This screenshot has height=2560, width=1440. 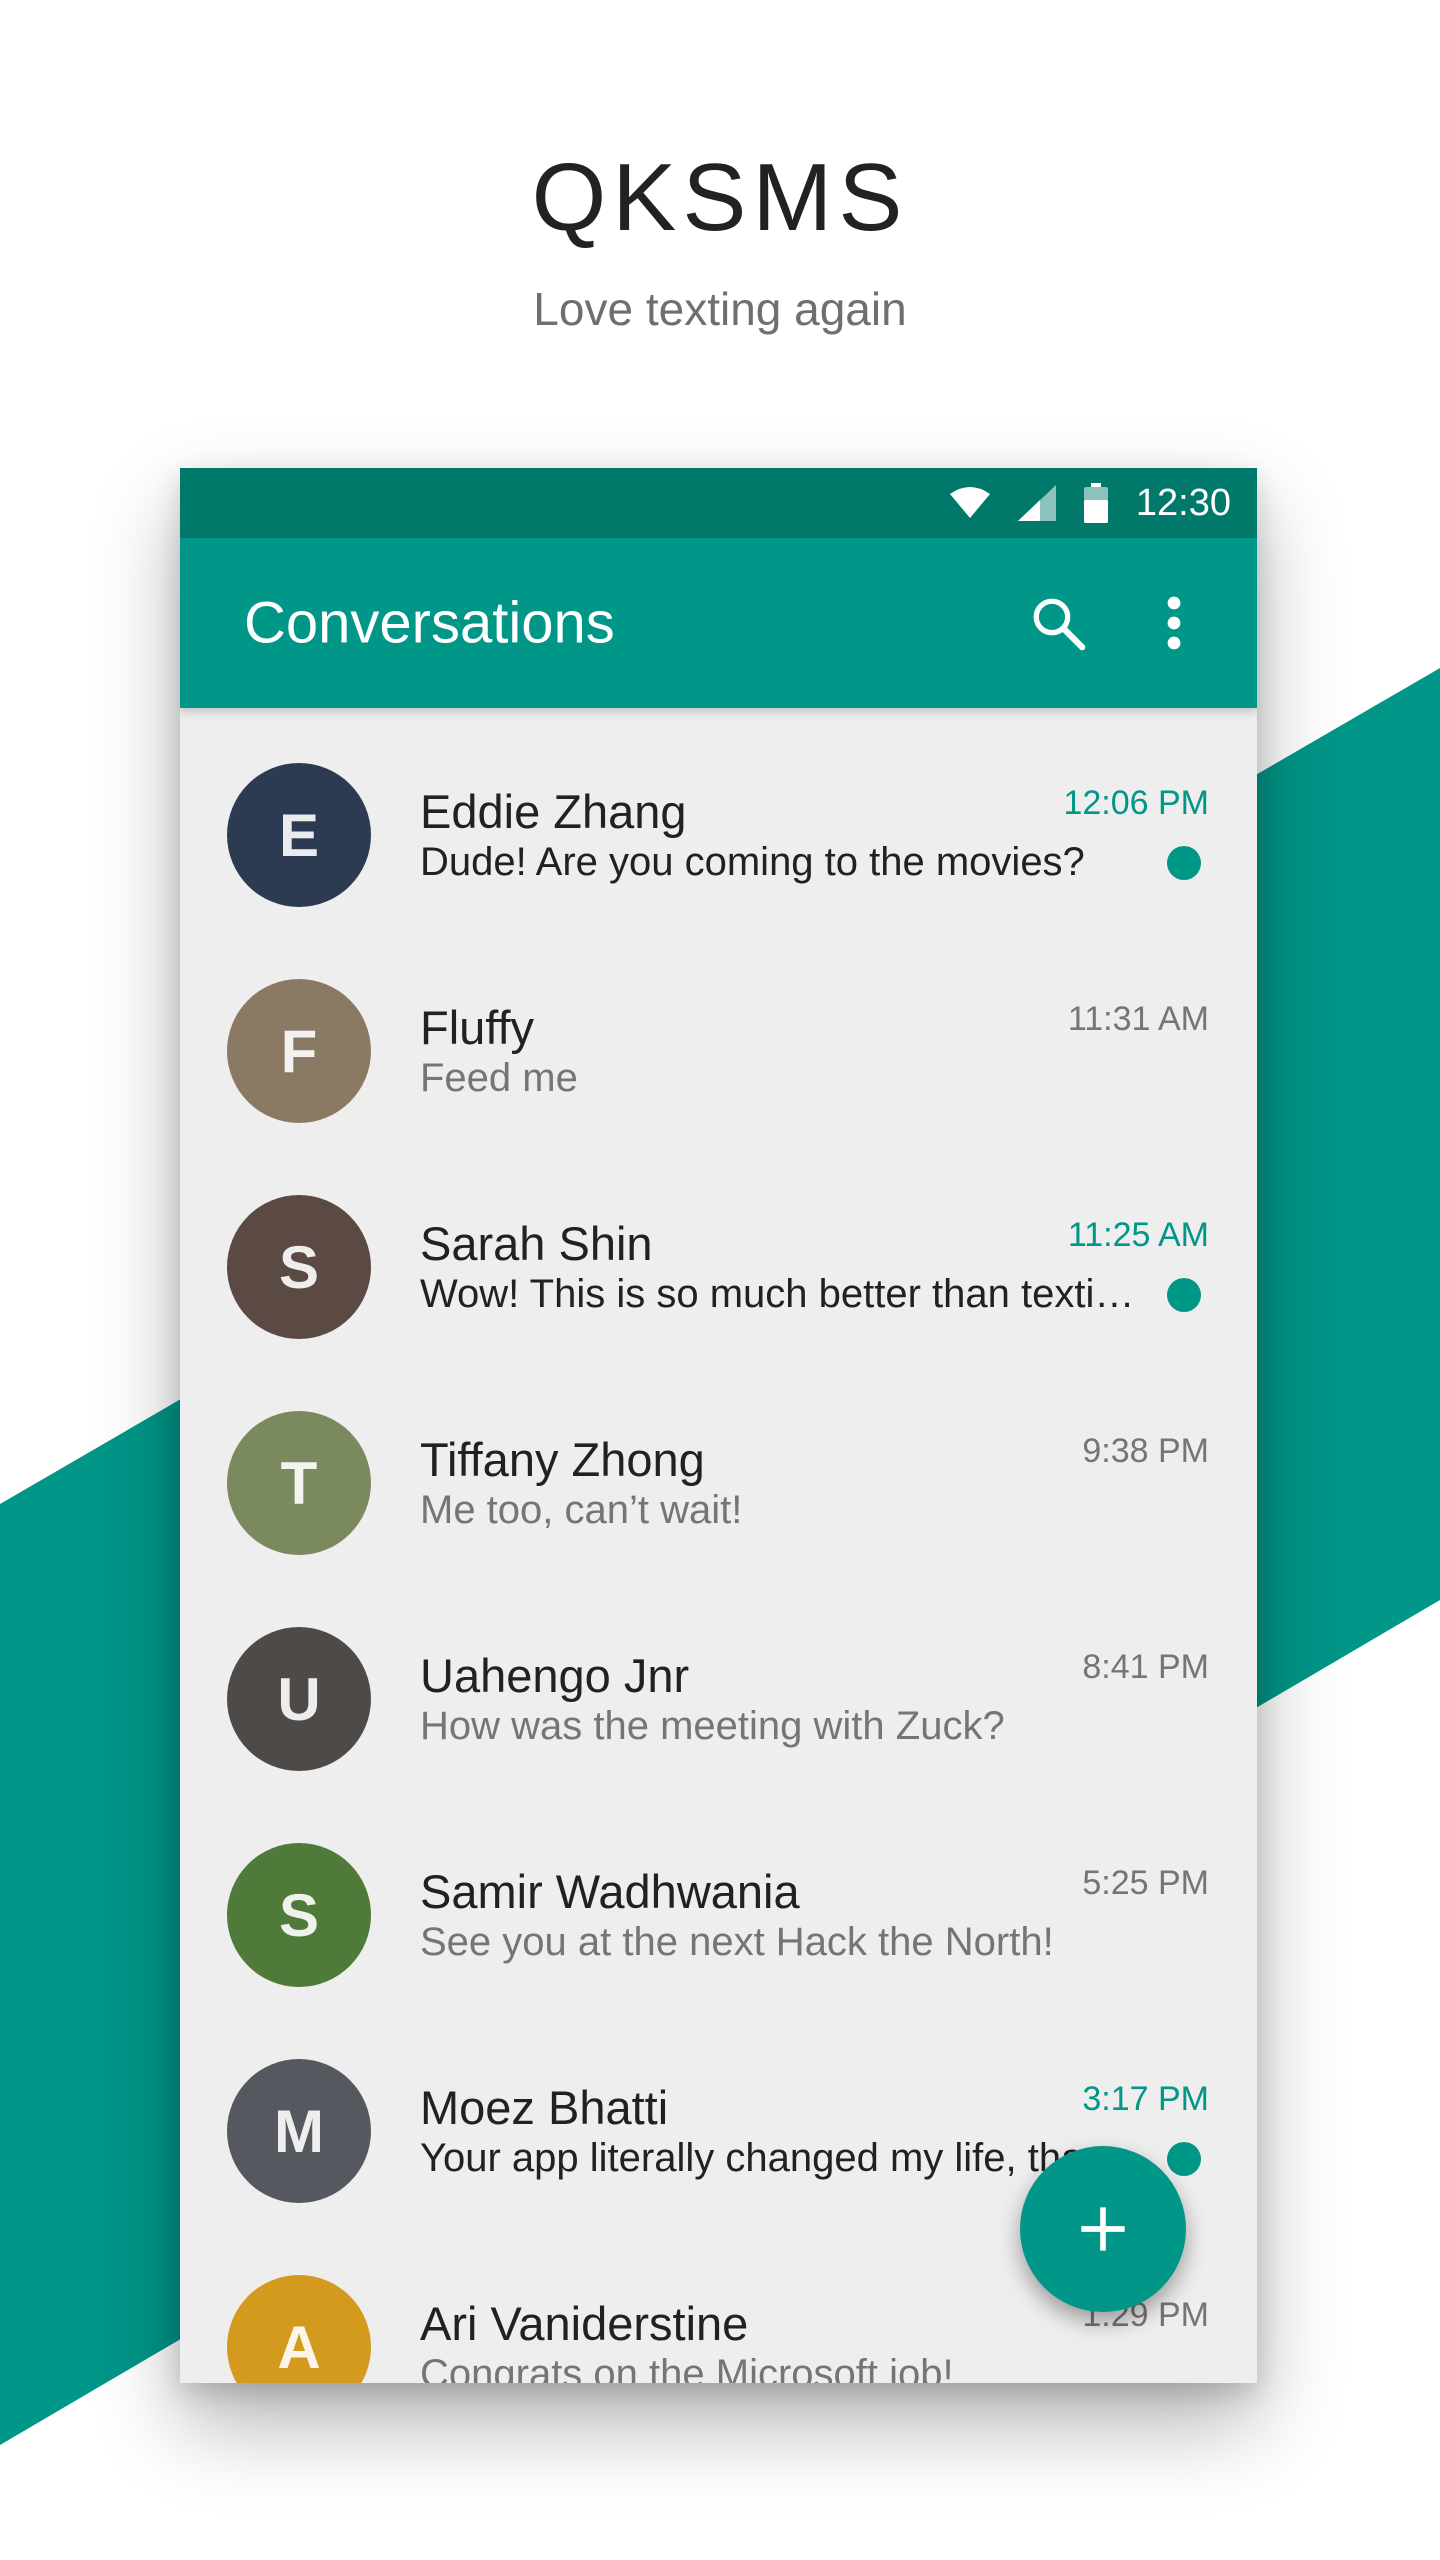 I want to click on avatar: F, so click(x=299, y=1051).